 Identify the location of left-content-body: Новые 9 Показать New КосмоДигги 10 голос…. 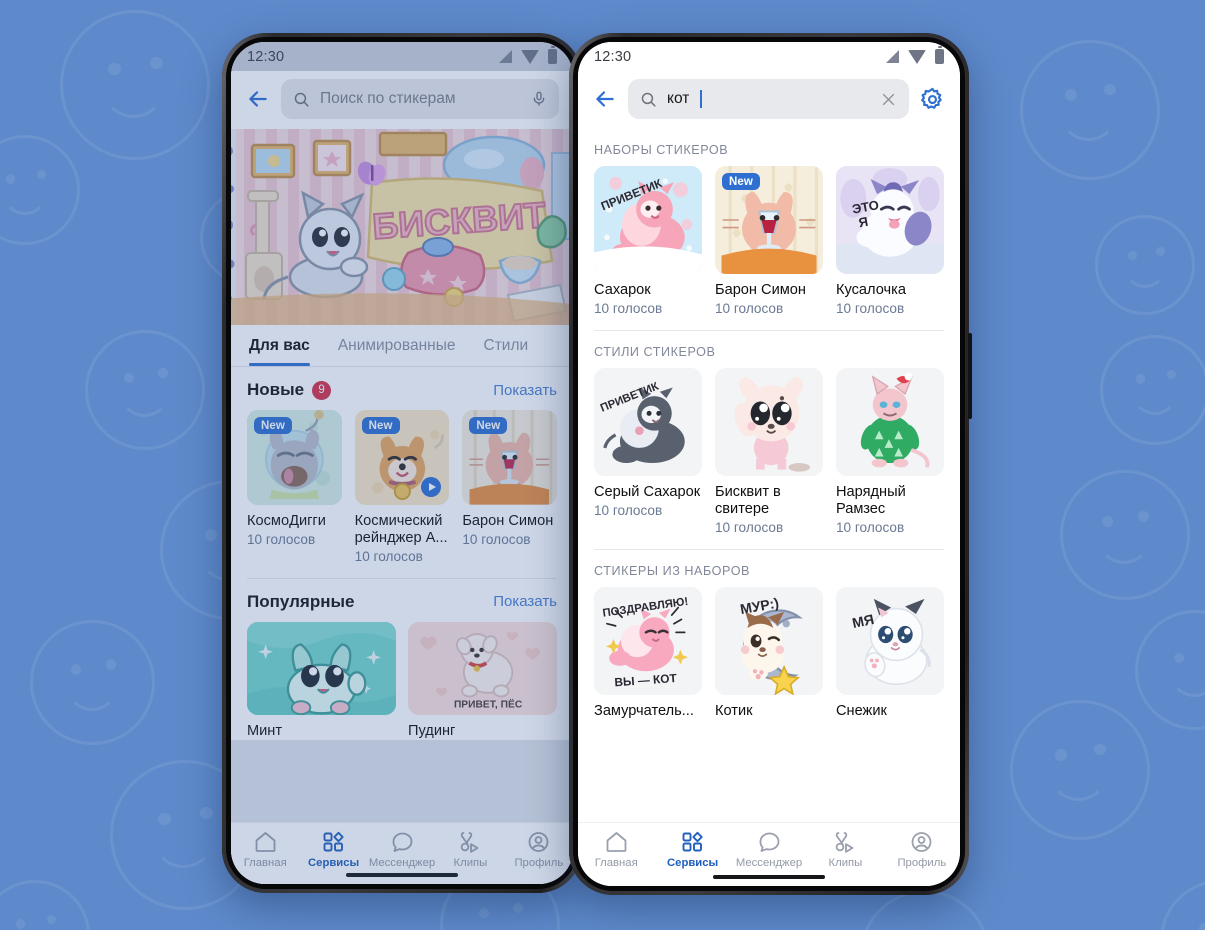
(402, 553).